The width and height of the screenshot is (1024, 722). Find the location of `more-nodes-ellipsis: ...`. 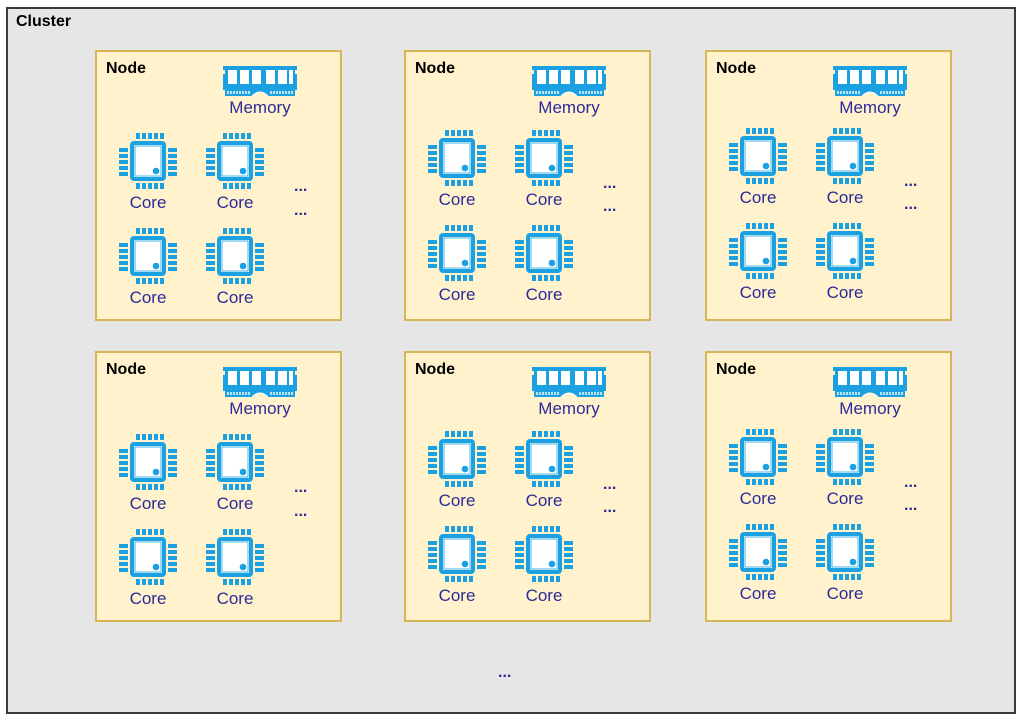

more-nodes-ellipsis: ... is located at coordinates (505, 672).